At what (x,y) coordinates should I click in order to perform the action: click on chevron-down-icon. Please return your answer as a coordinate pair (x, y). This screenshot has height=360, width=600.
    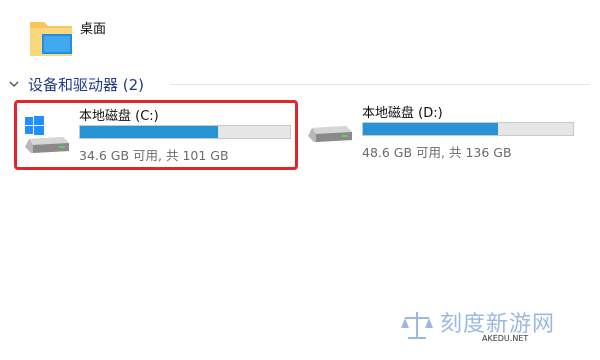
    Looking at the image, I should click on (14, 84).